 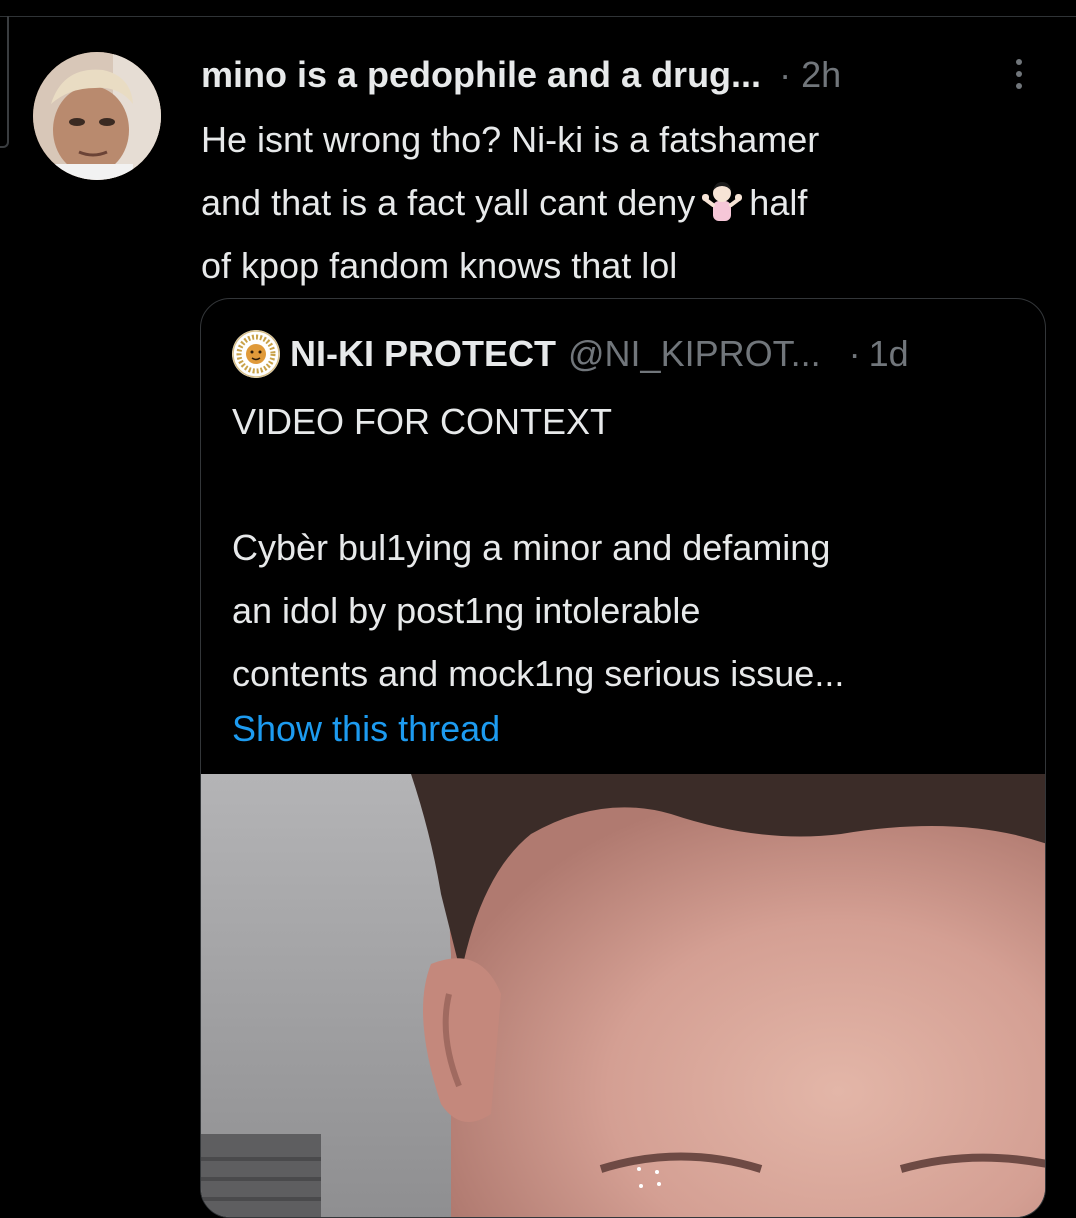 I want to click on thread-connector-edge, so click(x=4, y=82).